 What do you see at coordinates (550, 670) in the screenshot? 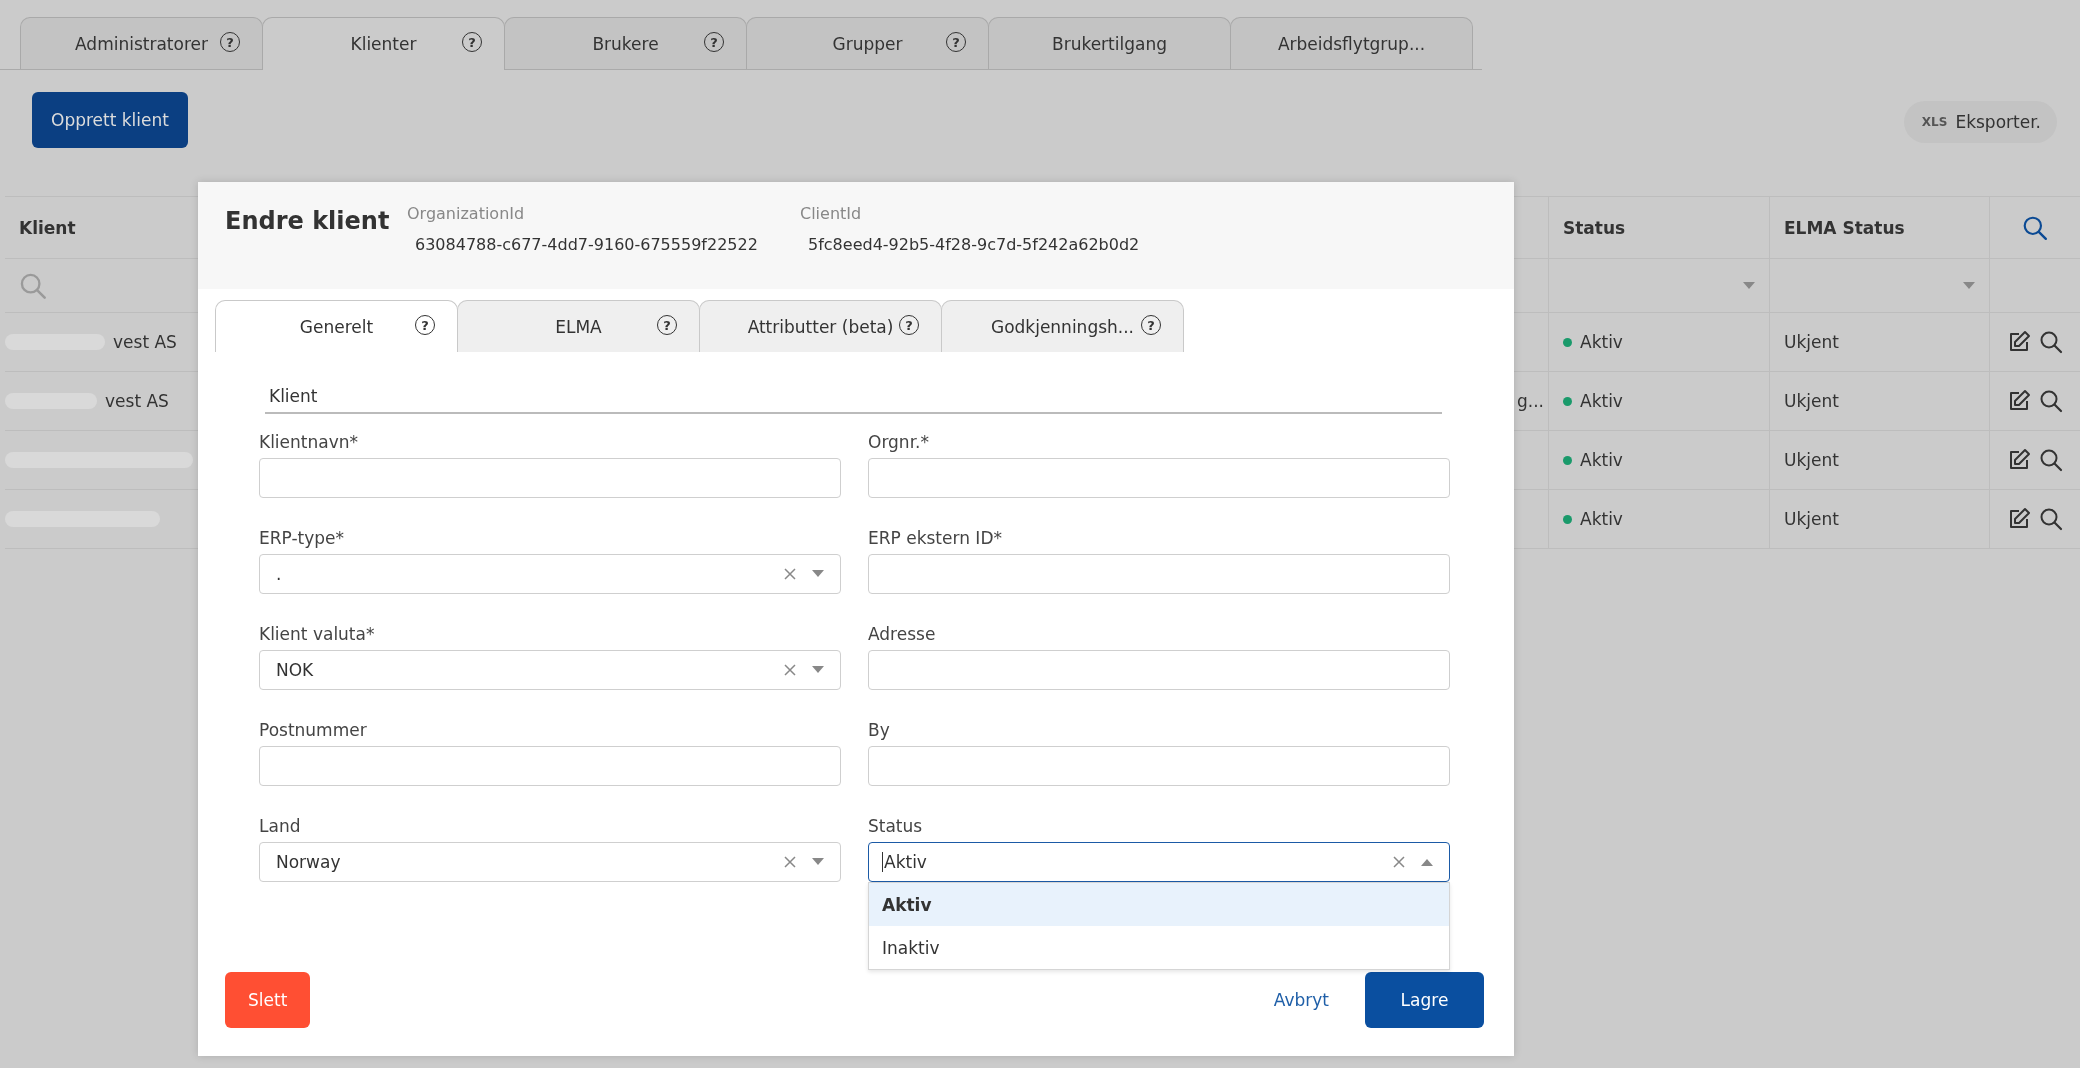
I see `dropdown-field: NOK` at bounding box center [550, 670].